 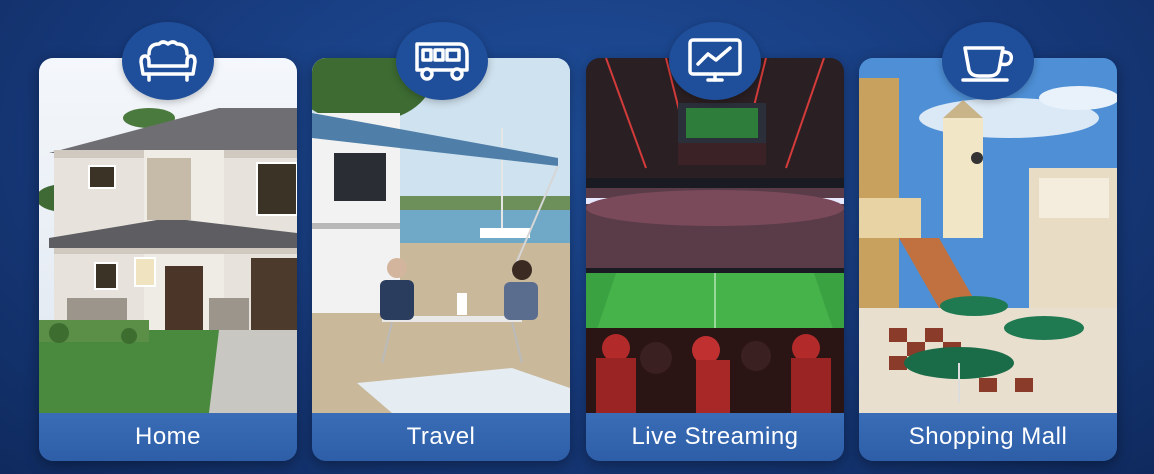 I want to click on coffee-cup-icon, so click(x=988, y=61).